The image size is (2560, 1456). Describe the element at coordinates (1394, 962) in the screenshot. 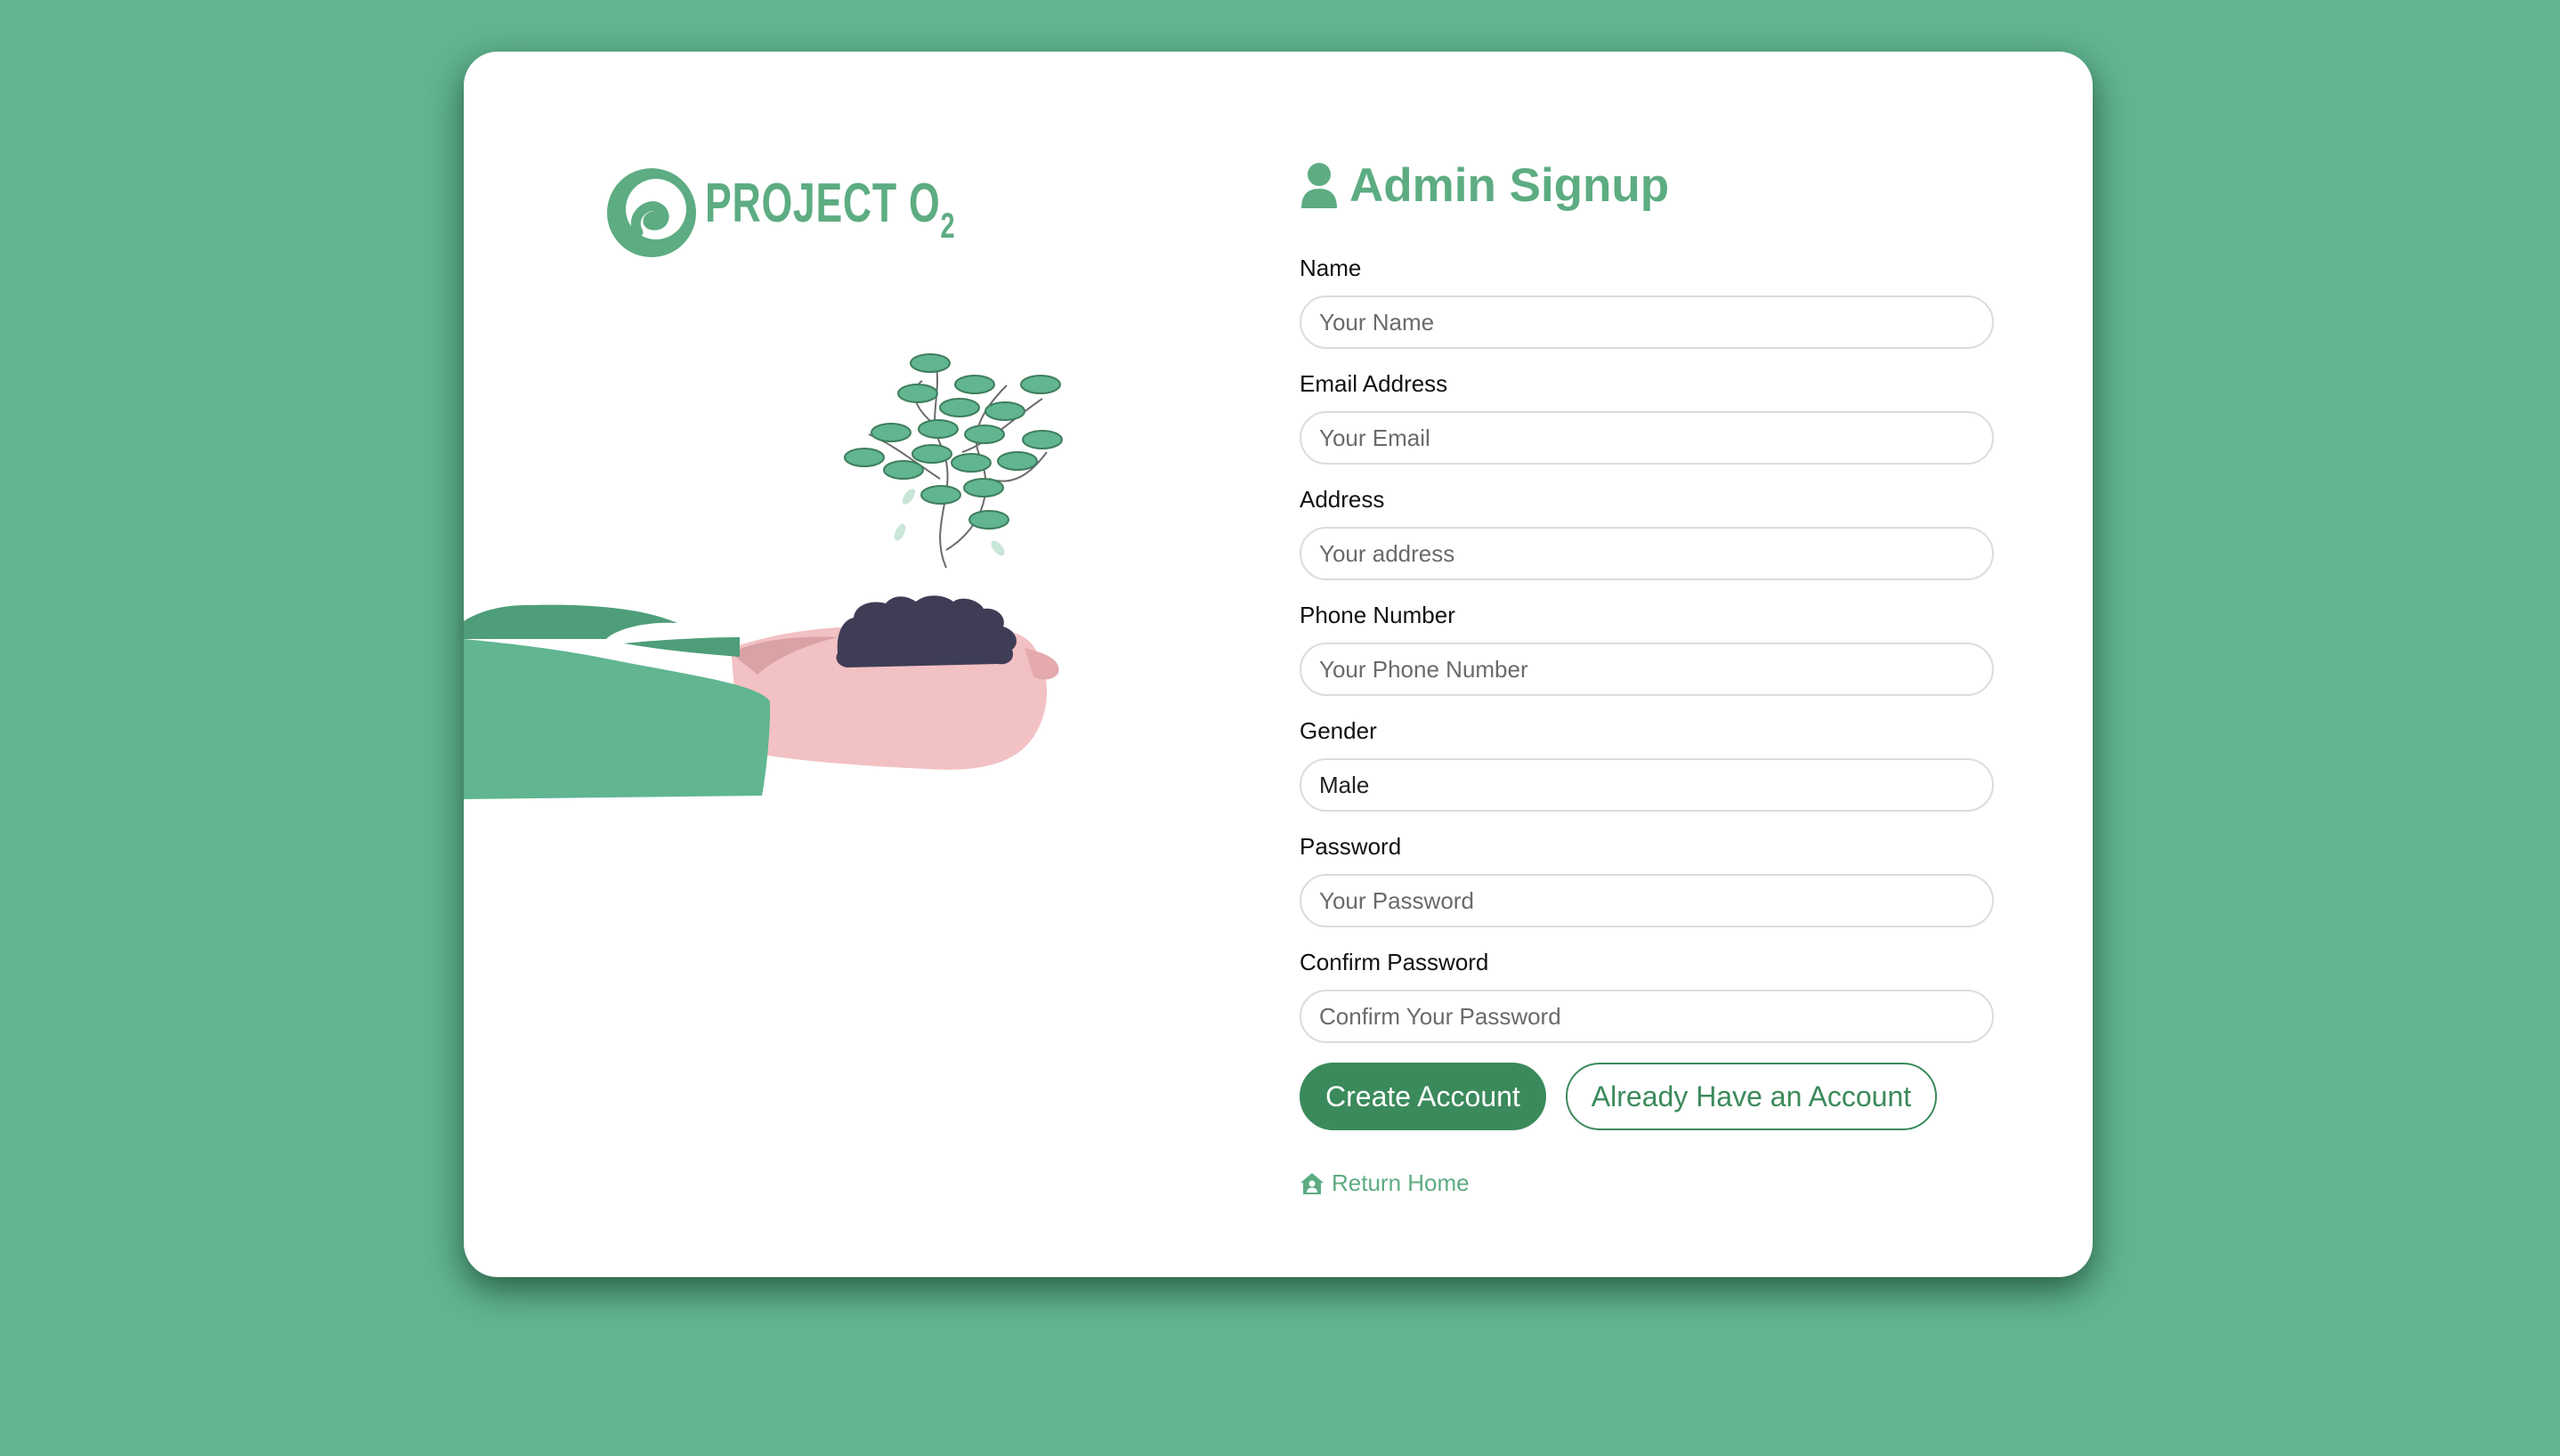

I see `confirm-password-label: Confirm Password` at that location.